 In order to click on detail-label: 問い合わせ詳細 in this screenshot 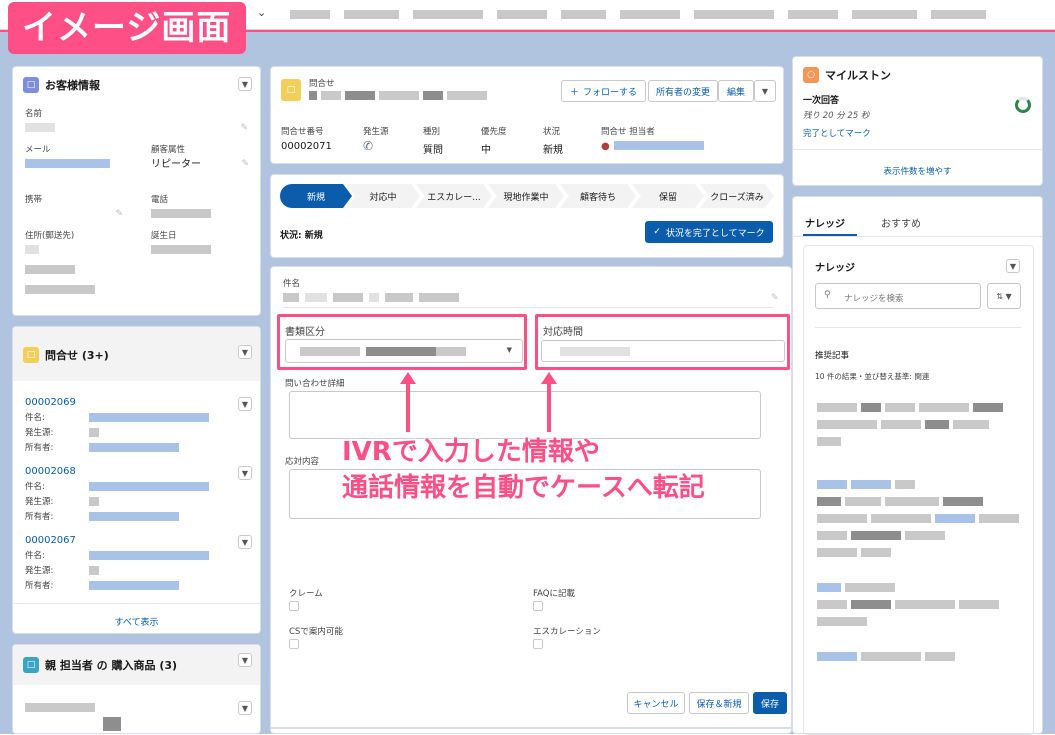, I will do `click(315, 384)`.